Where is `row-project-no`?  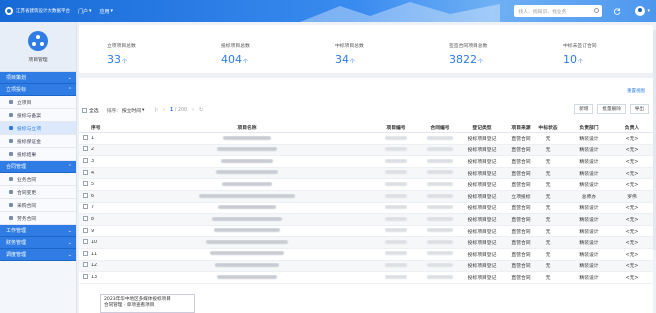
row-project-no is located at coordinates (396, 196).